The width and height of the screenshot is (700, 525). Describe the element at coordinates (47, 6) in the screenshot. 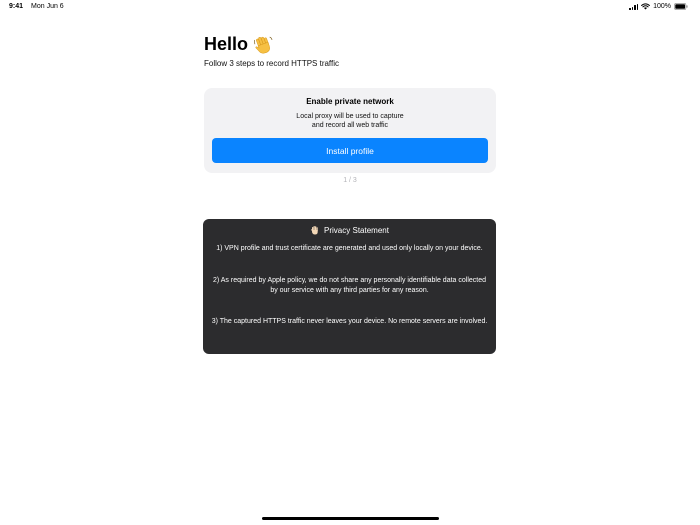

I see `status-date: Mon Jun 6` at that location.